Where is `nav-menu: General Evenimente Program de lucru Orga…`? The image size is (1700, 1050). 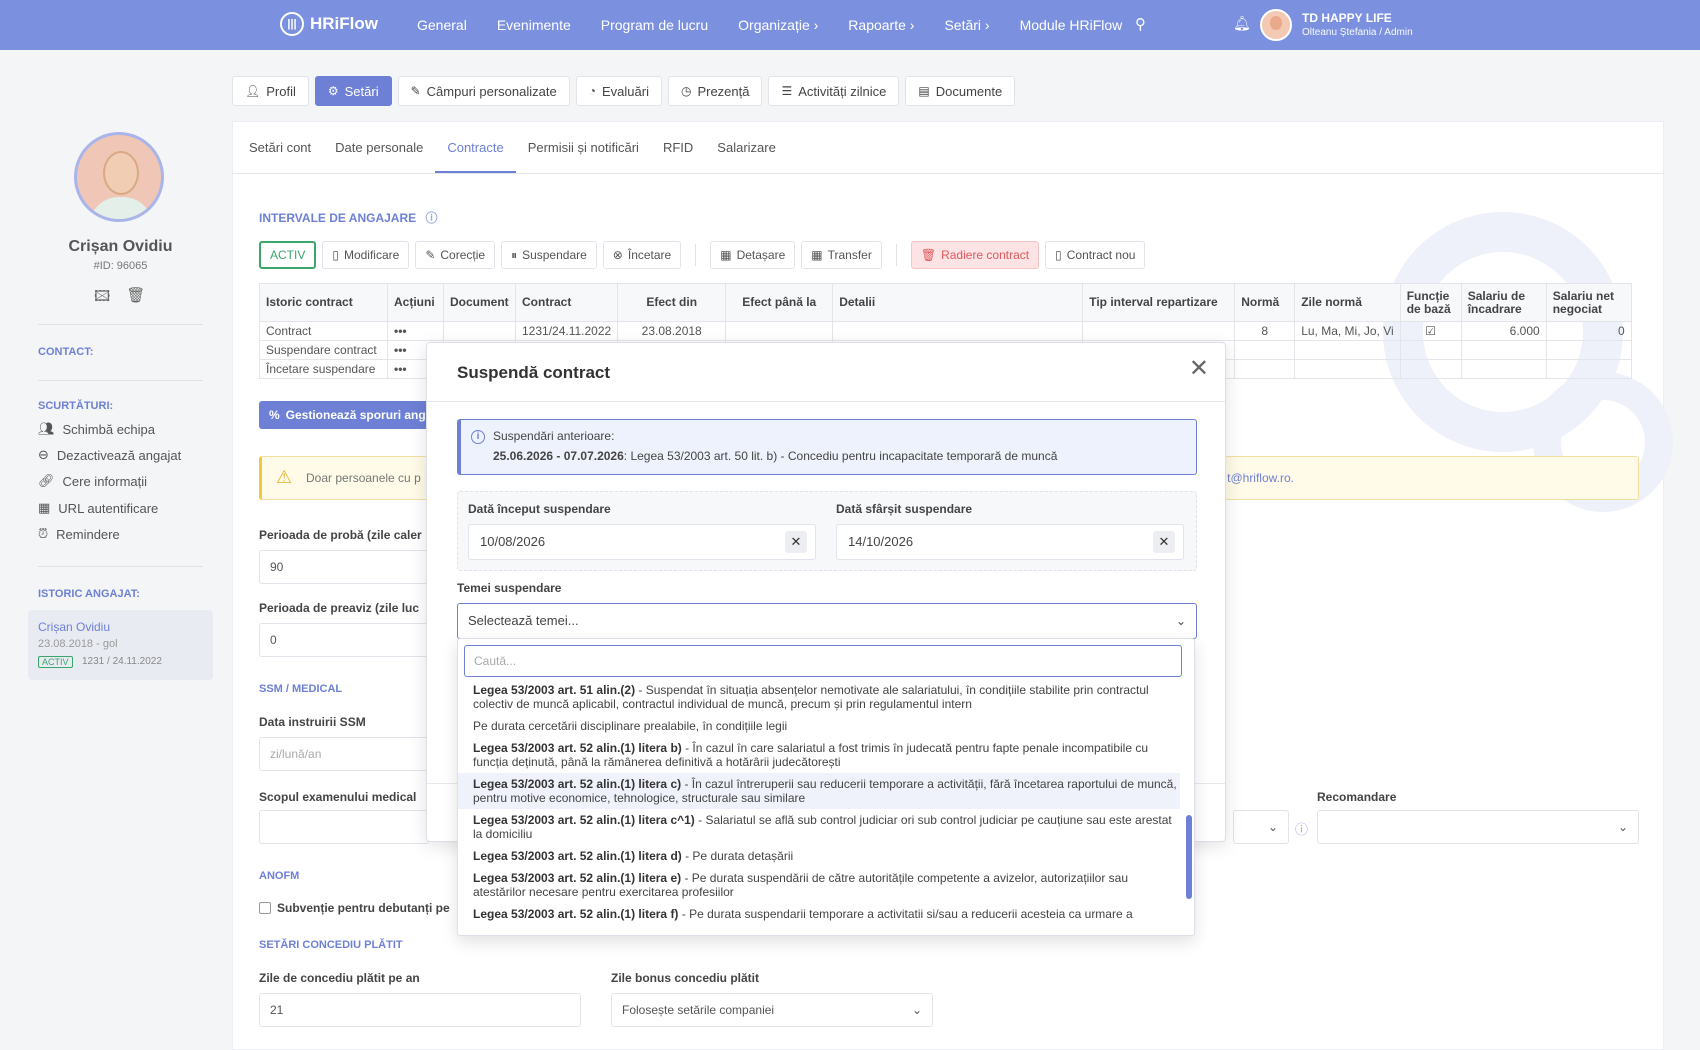 nav-menu: General Evenimente Program de lucru Orga… is located at coordinates (769, 25).